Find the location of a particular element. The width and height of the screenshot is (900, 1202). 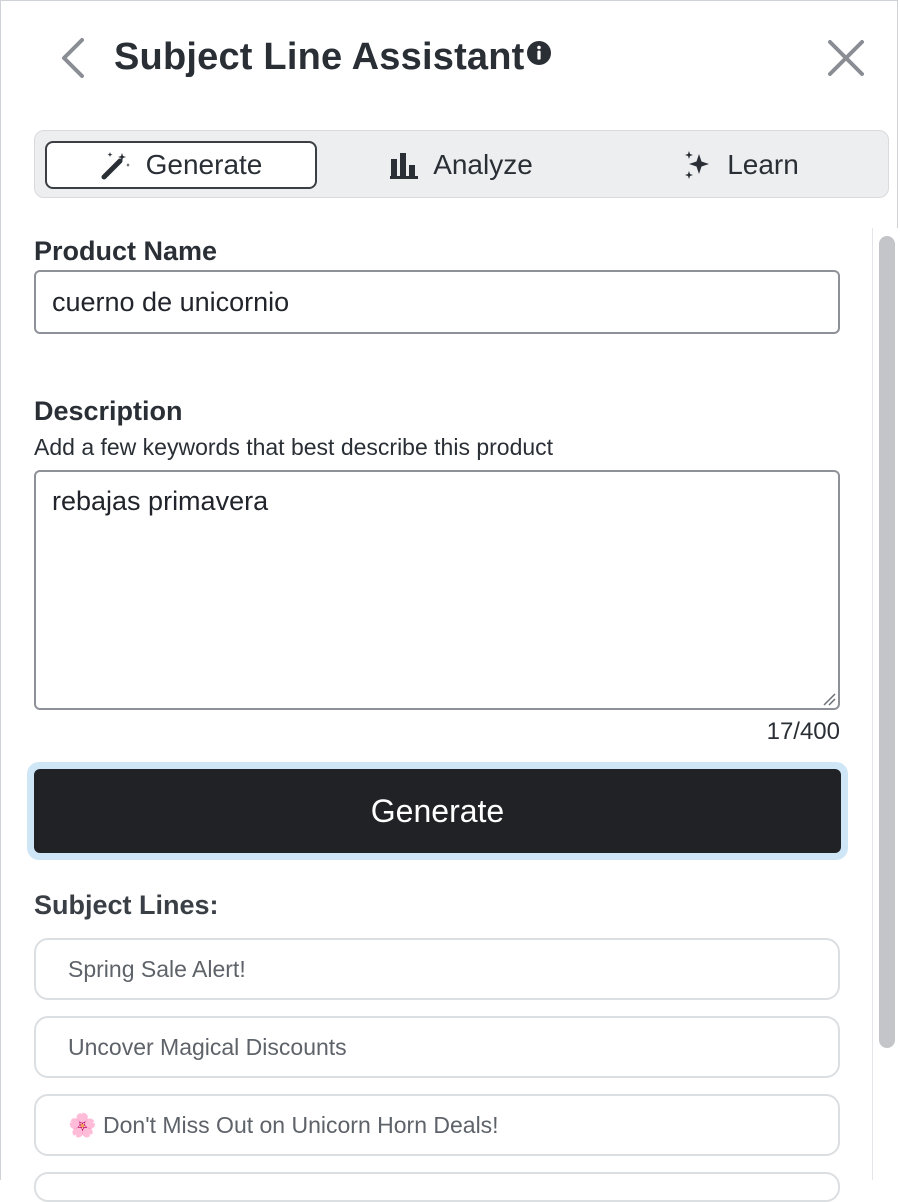

magic-wand-icon is located at coordinates (115, 166).